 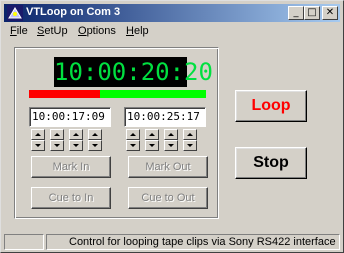 I want to click on timecode-display: 10:00:20:20, so click(x=133, y=72).